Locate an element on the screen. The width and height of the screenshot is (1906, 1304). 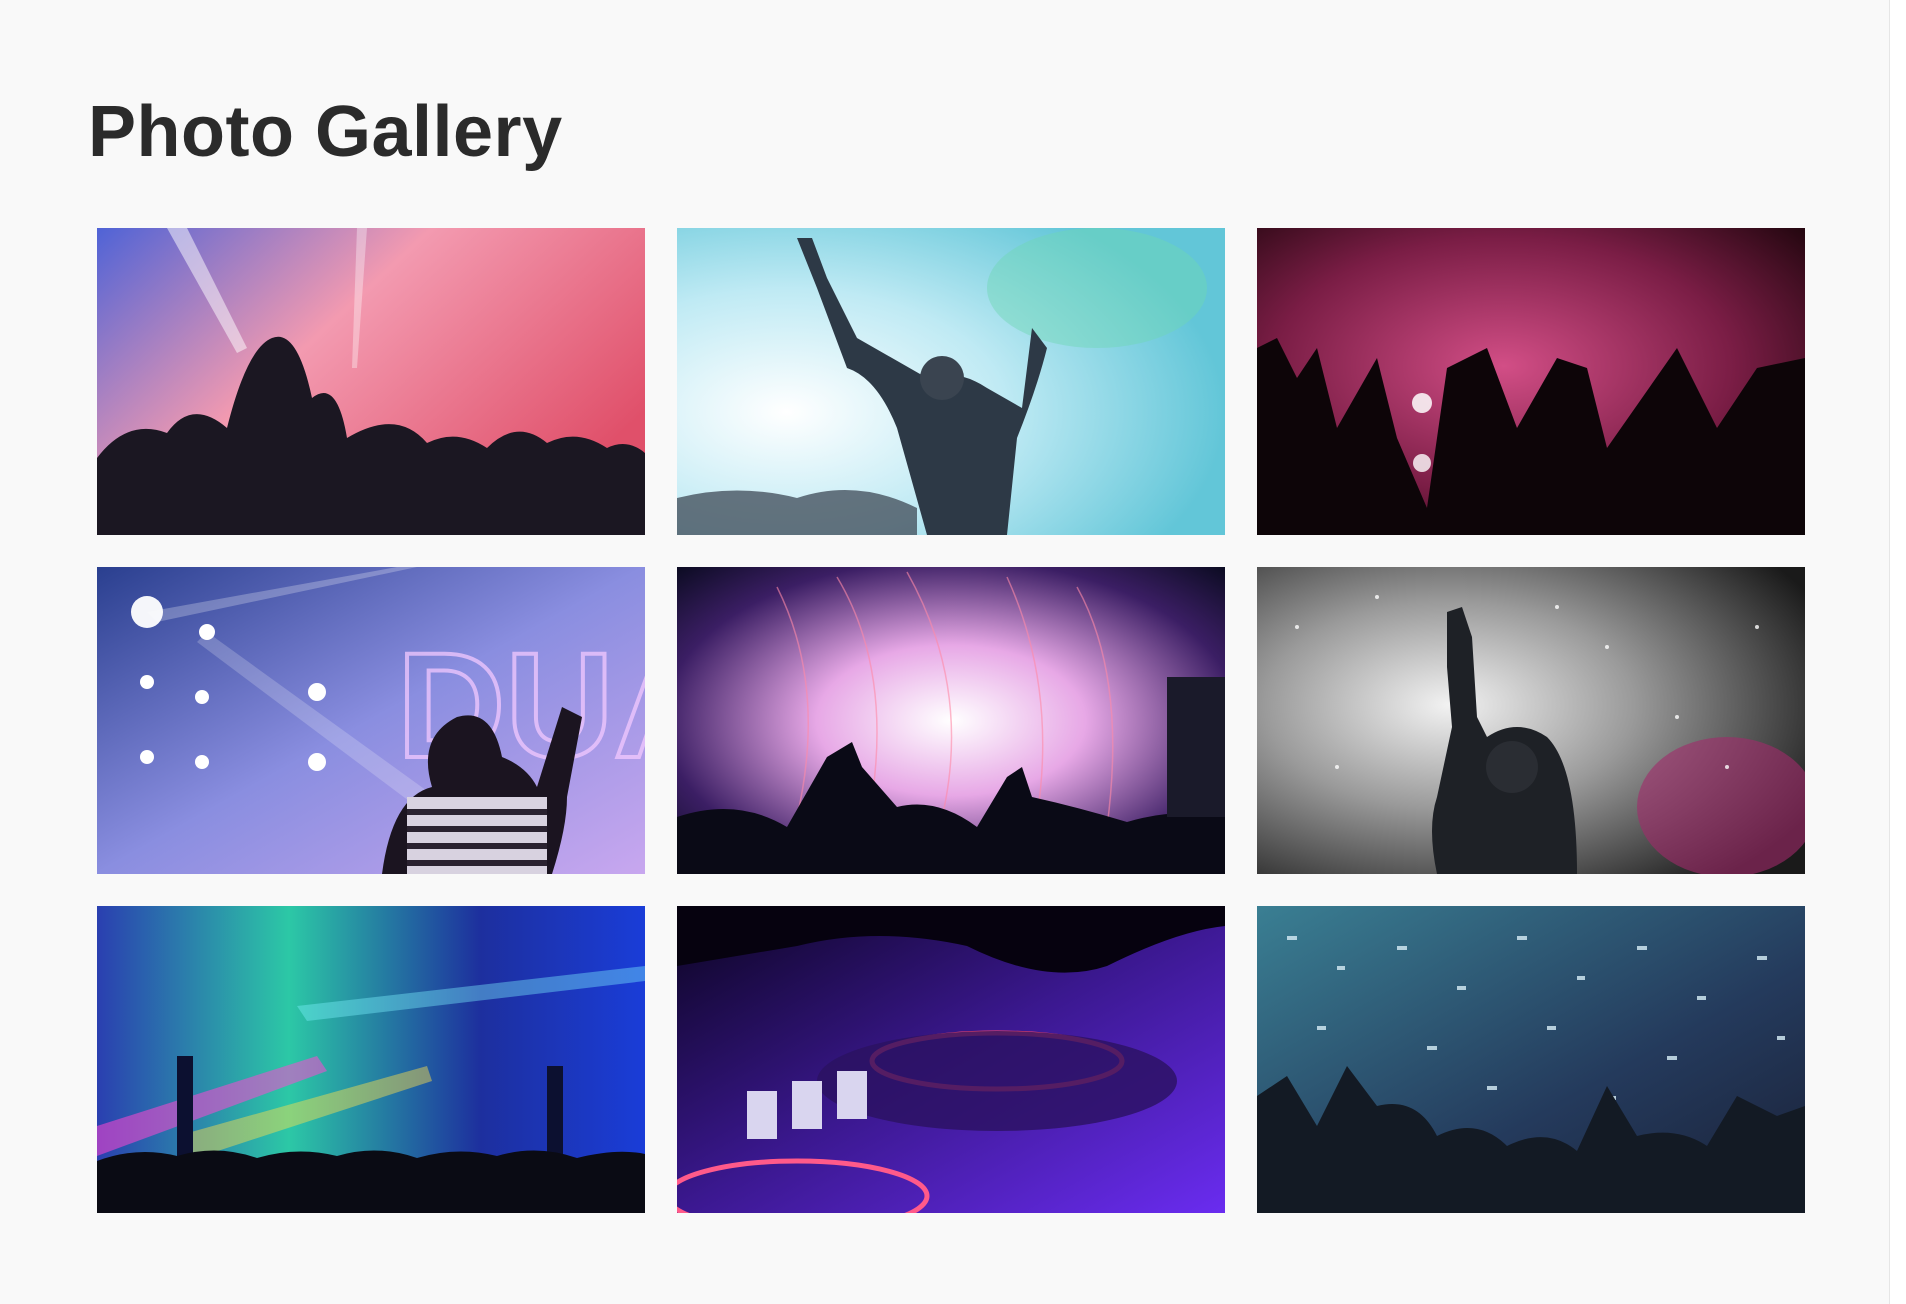
scrollbar is located at coordinates (1897, 652).